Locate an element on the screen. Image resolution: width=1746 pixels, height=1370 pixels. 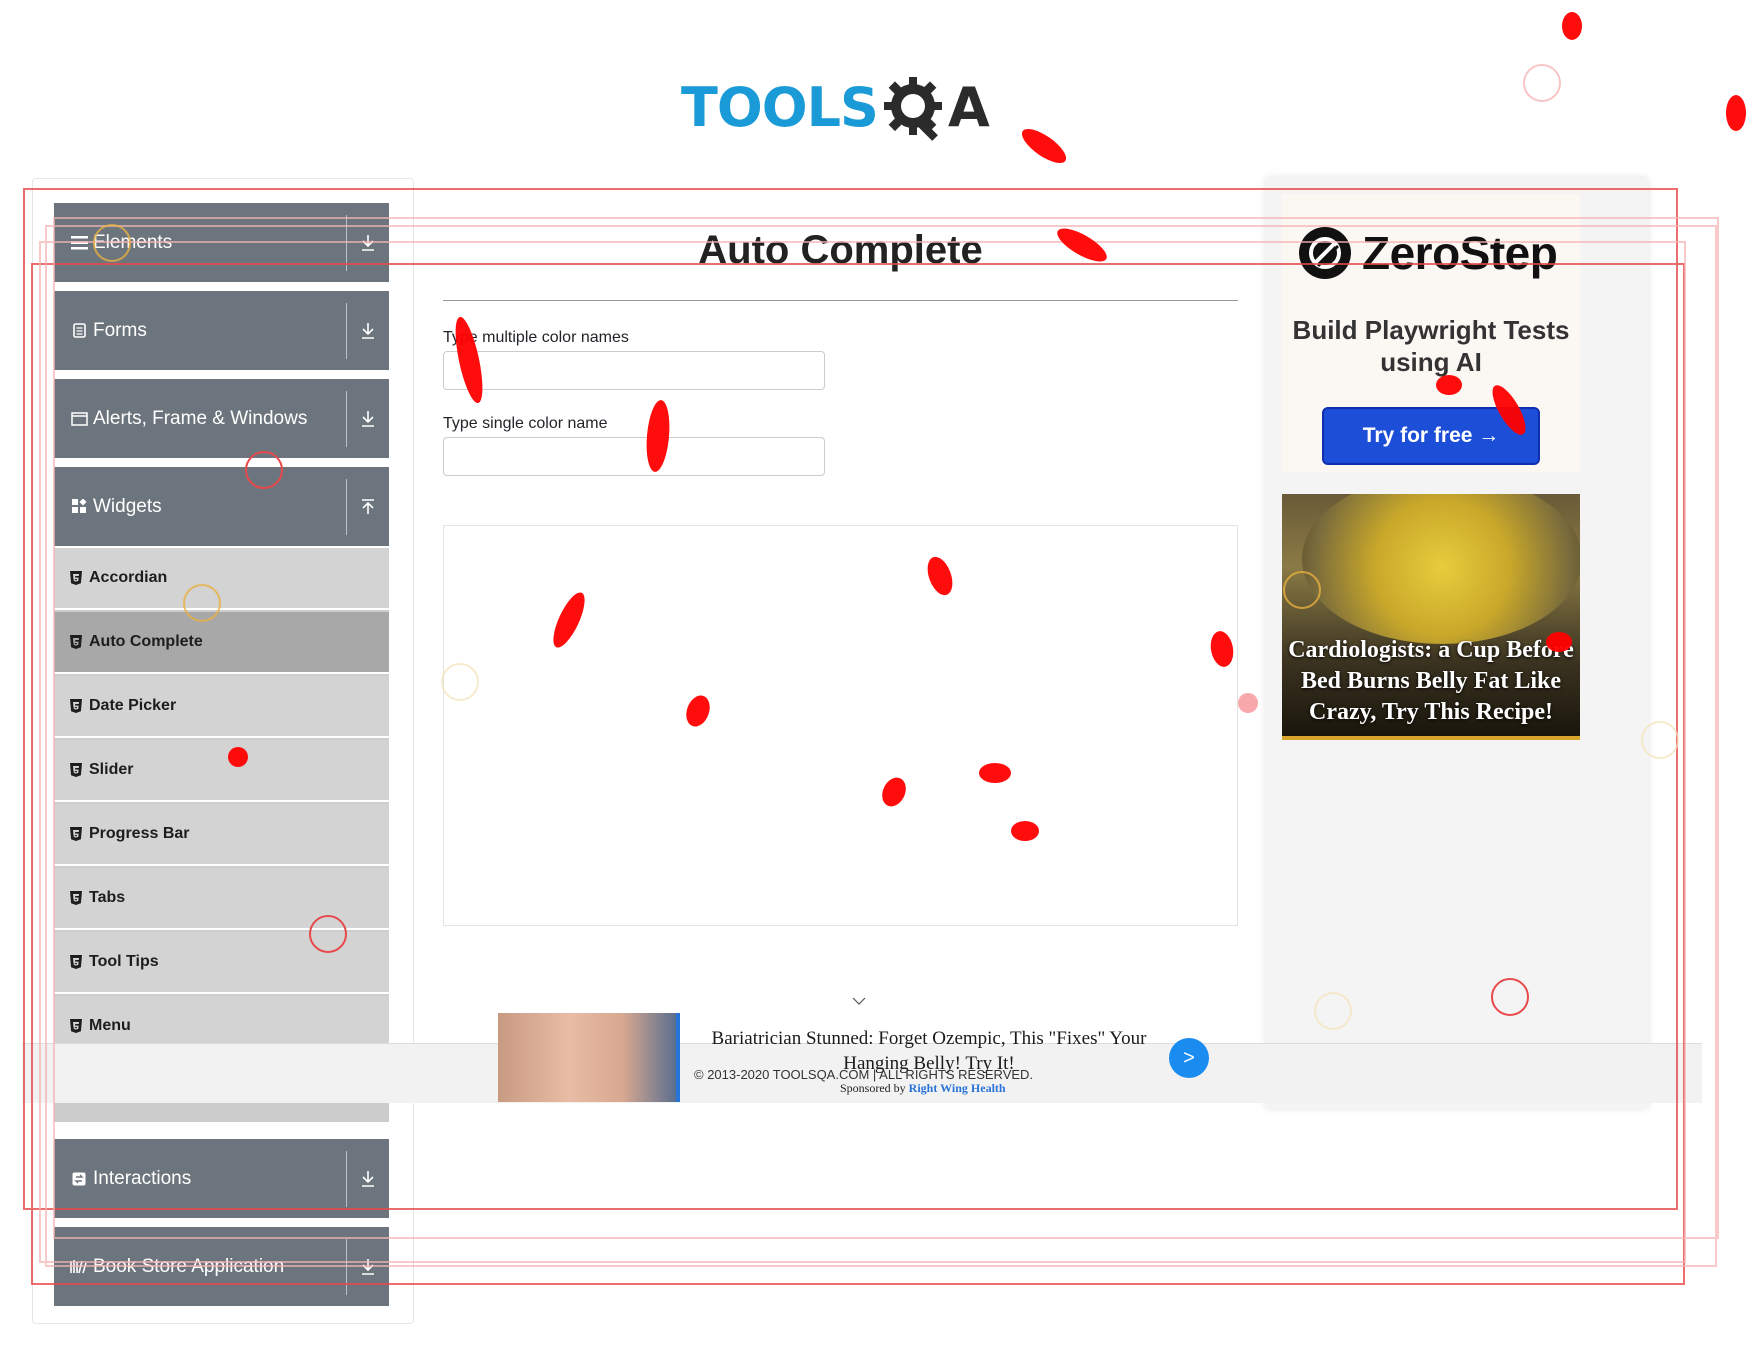
logo-tools-text: TOOLS is located at coordinates (780, 107).